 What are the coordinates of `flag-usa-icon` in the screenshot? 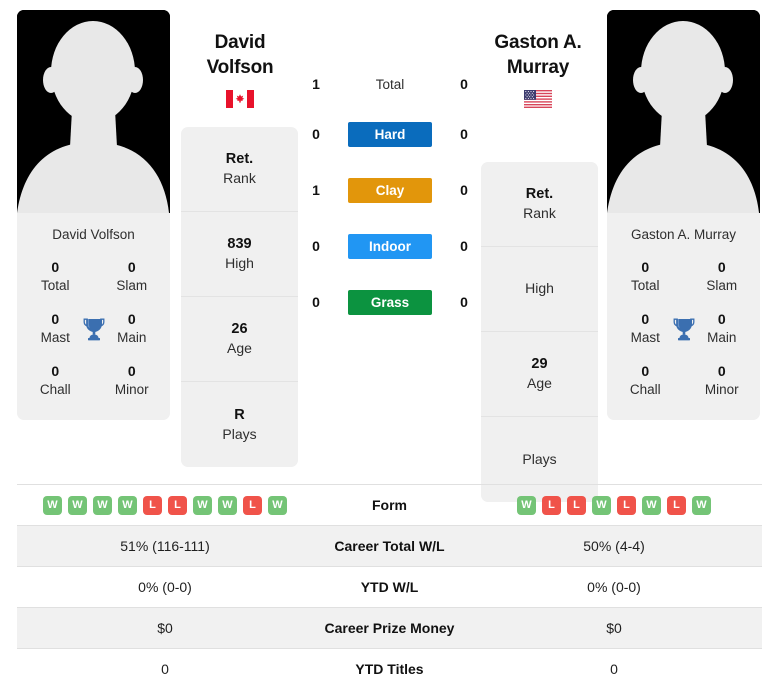 It's located at (538, 98).